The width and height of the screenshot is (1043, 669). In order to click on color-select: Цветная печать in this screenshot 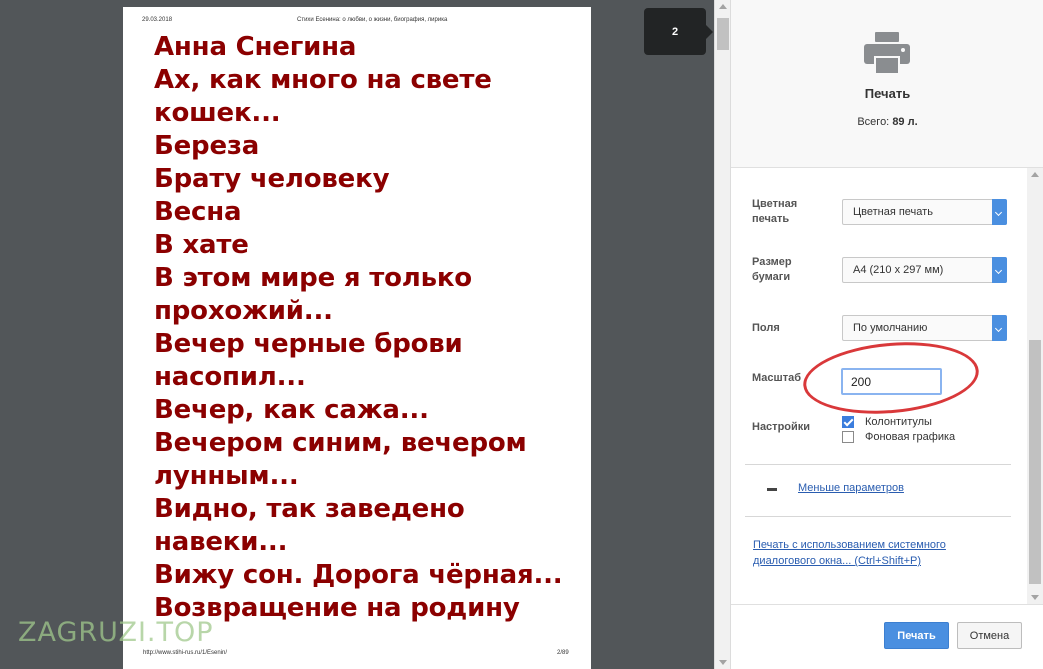, I will do `click(924, 212)`.